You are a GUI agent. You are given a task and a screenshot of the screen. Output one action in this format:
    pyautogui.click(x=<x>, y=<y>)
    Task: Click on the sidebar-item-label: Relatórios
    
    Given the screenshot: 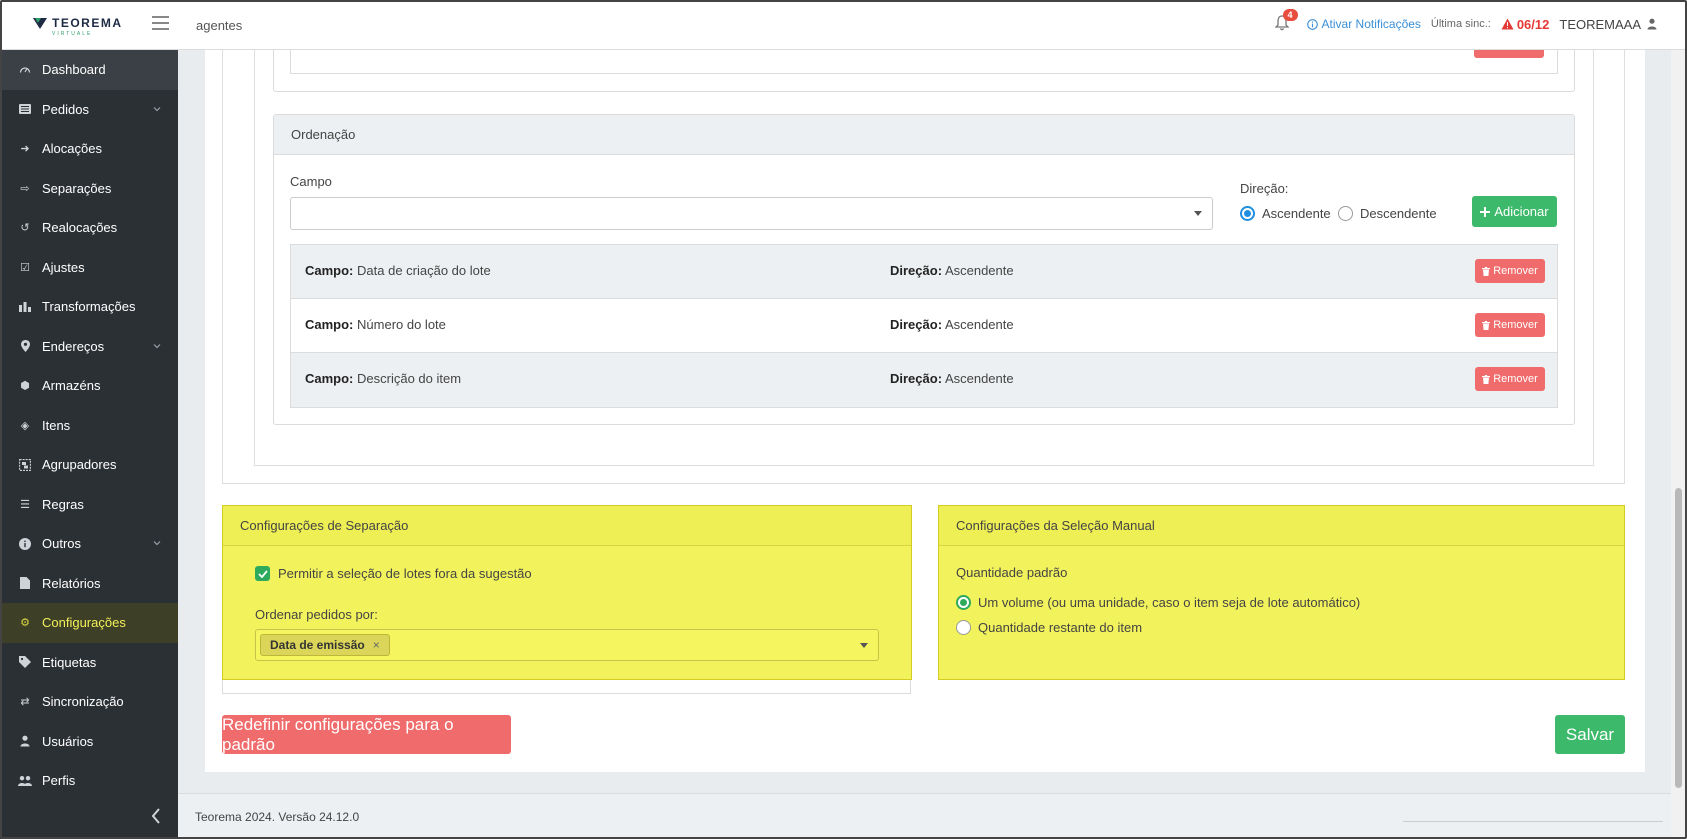 What is the action you would take?
    pyautogui.click(x=71, y=583)
    